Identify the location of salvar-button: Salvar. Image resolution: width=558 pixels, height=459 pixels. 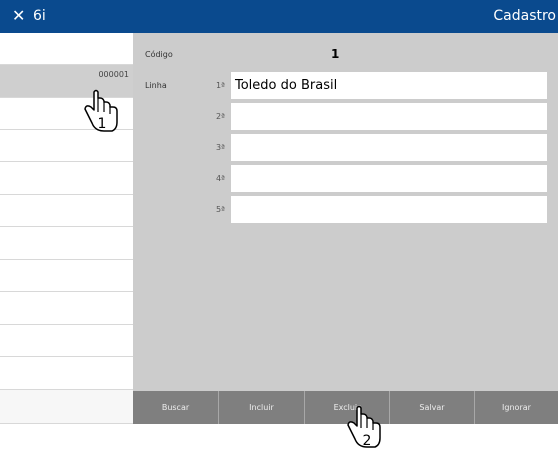
(431, 407).